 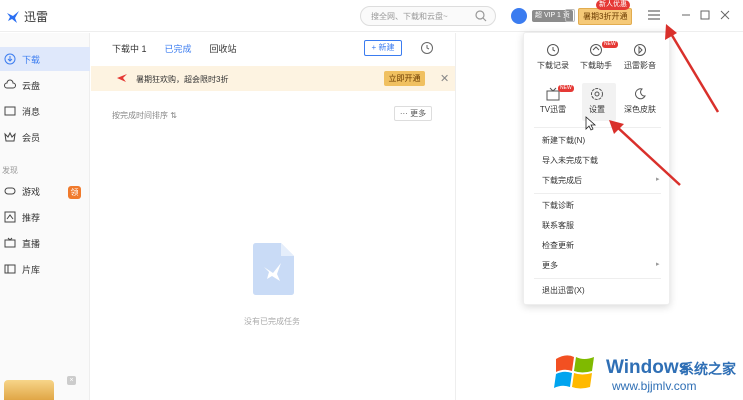 What do you see at coordinates (413, 113) in the screenshot?
I see `more-button: ··· 更多` at bounding box center [413, 113].